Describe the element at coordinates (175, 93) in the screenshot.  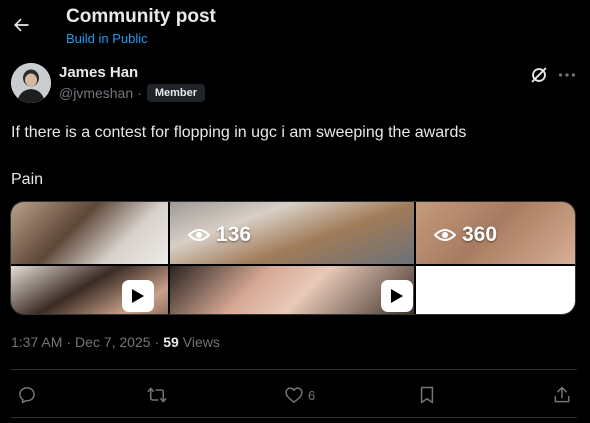
I see `member-badge: Member` at that location.